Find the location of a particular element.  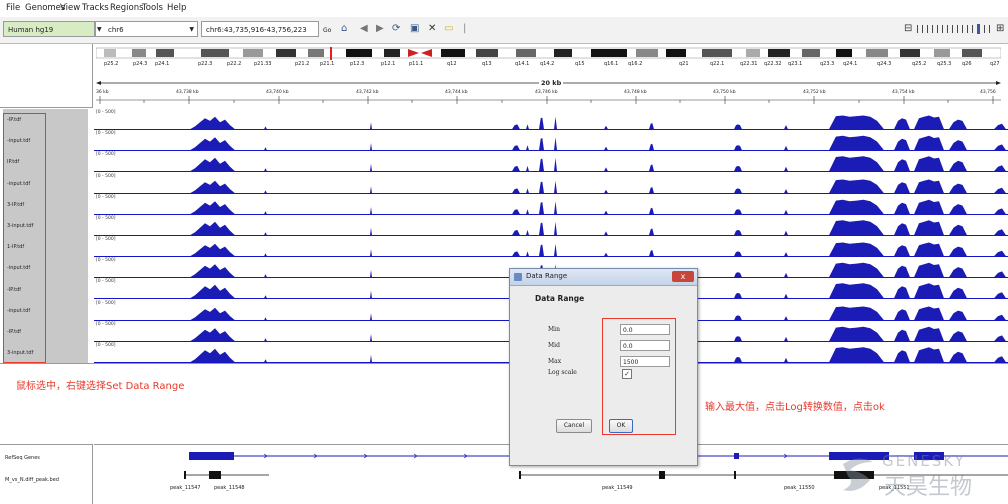

ruler-tick-label: 43,740 kb is located at coordinates (277, 92).